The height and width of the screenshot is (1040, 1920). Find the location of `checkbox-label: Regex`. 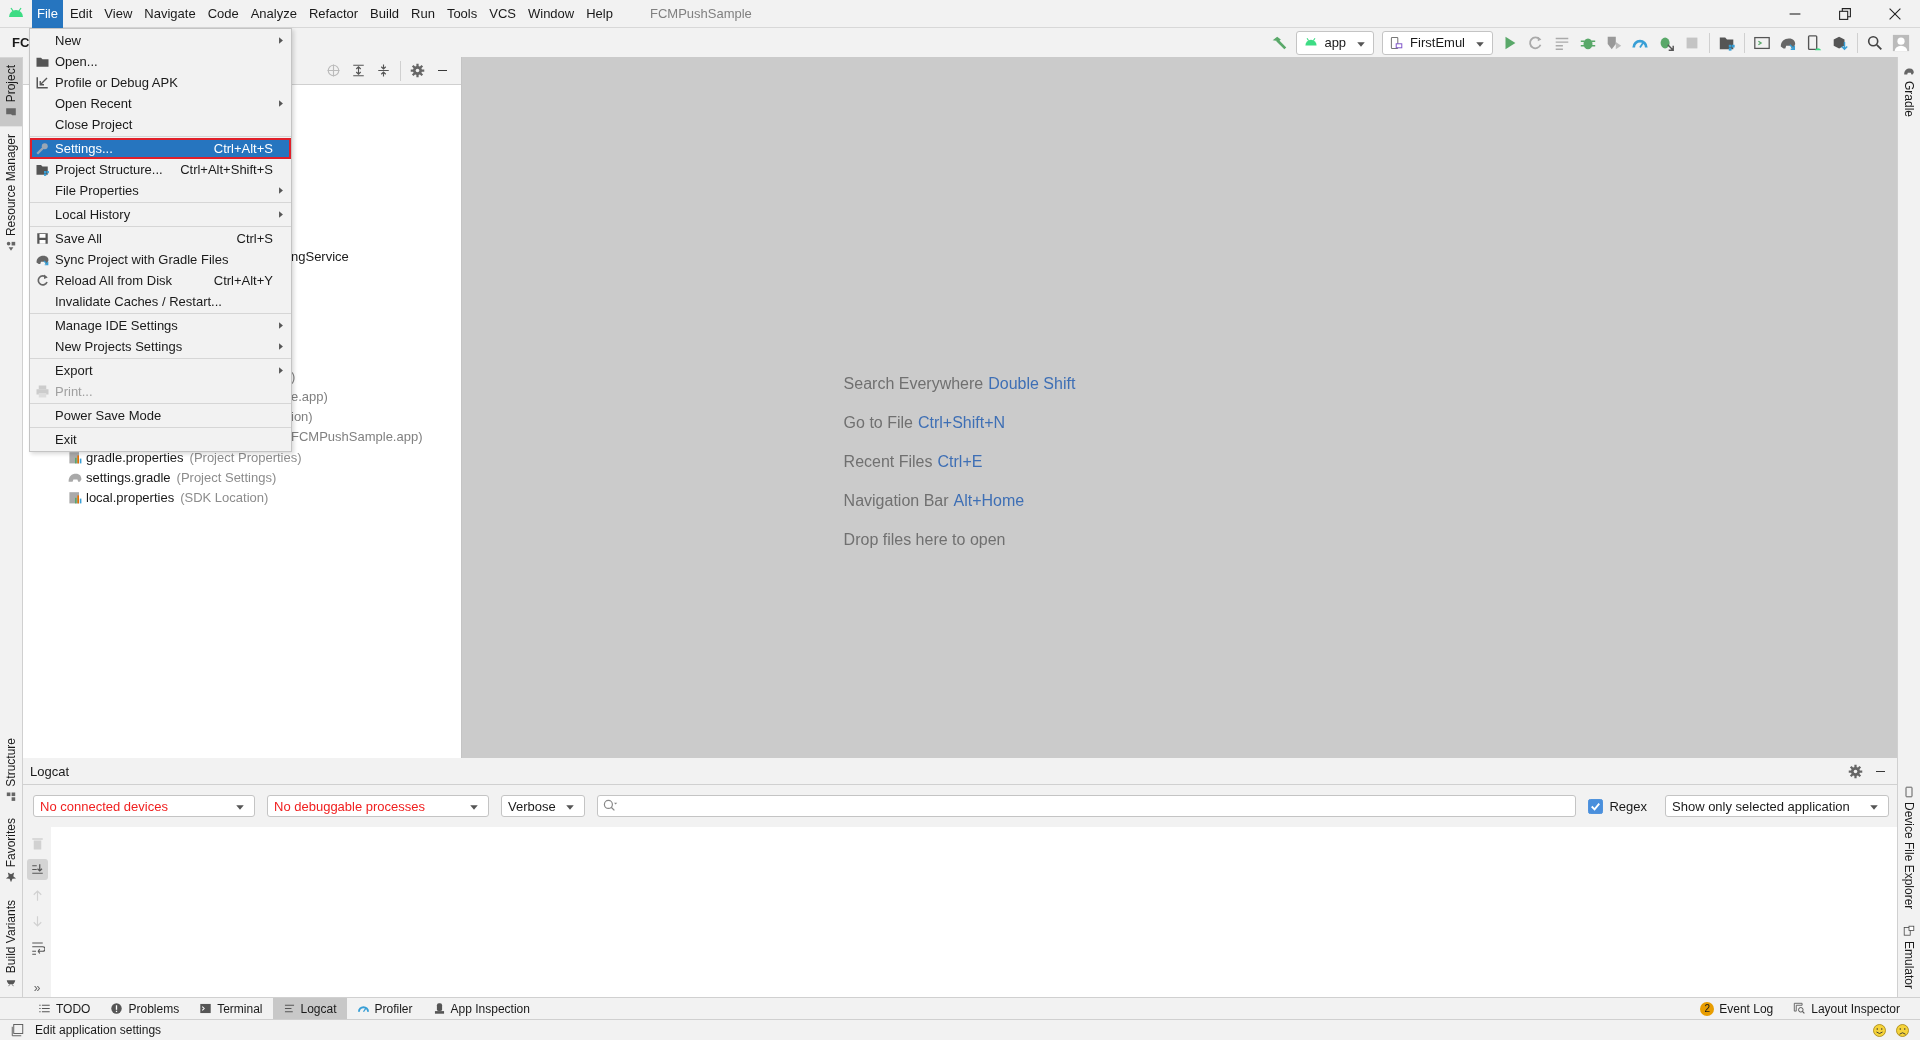

checkbox-label: Regex is located at coordinates (1628, 806).